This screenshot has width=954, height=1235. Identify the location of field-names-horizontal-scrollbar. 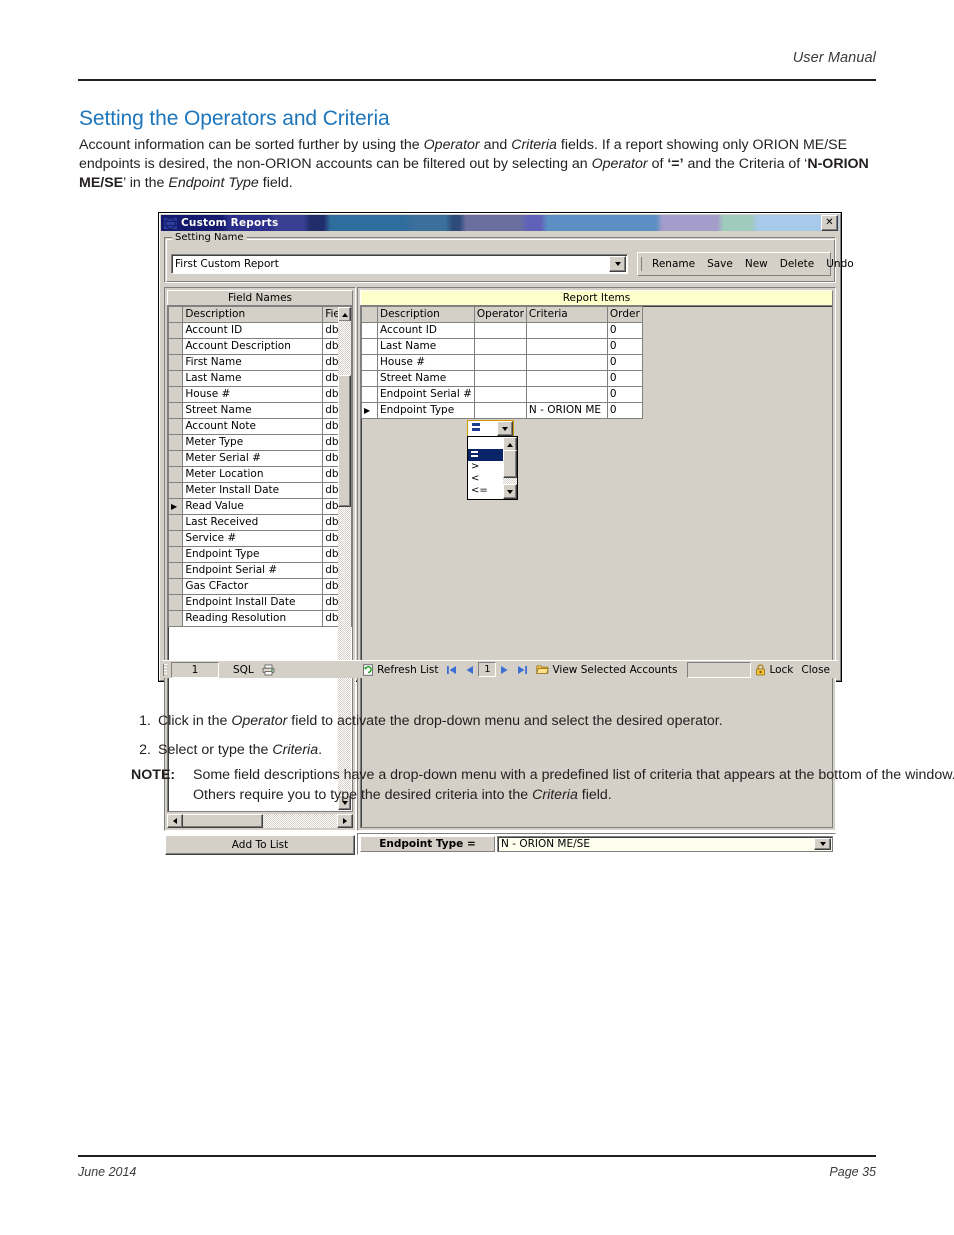
(260, 821).